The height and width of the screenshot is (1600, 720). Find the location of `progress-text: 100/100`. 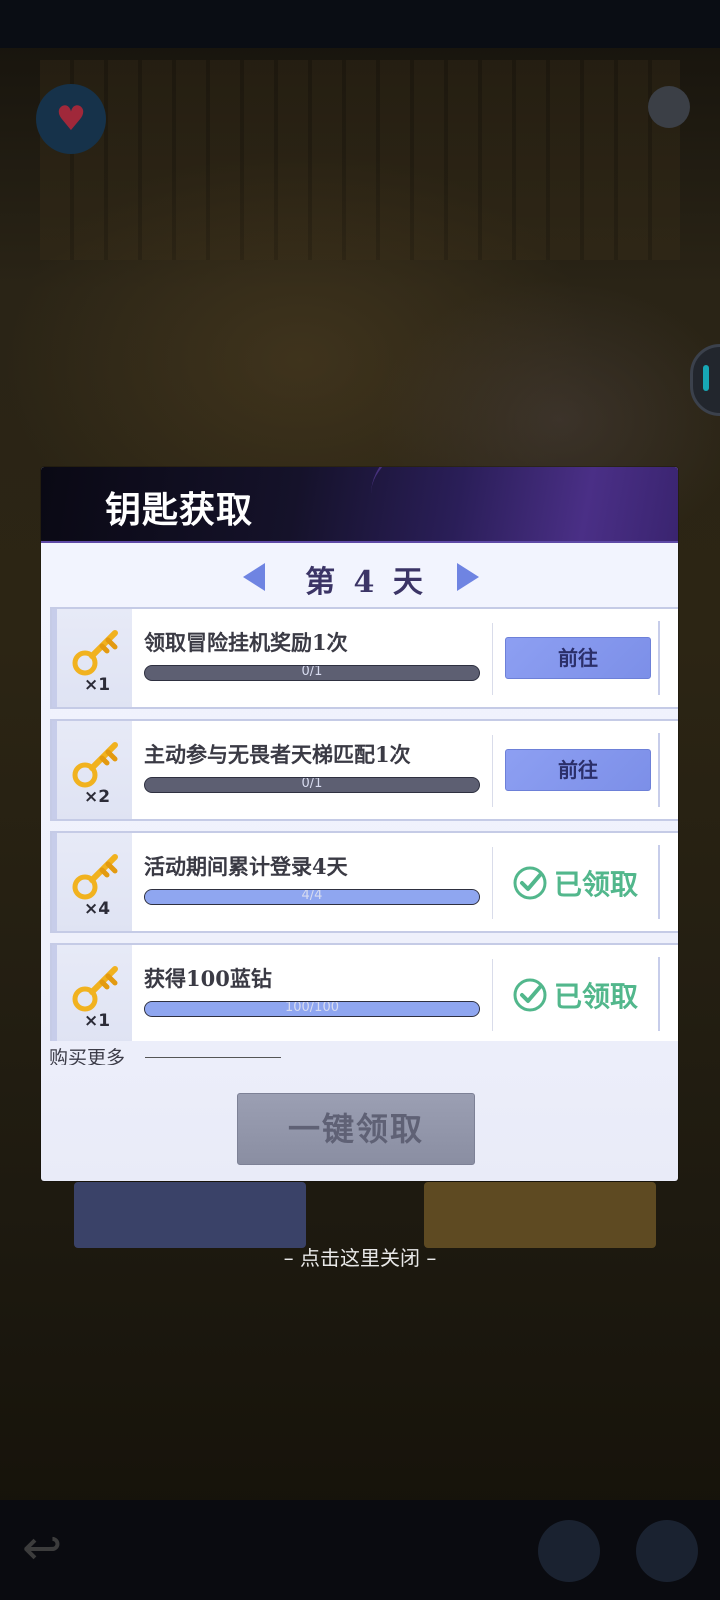

progress-text: 100/100 is located at coordinates (311, 1008).